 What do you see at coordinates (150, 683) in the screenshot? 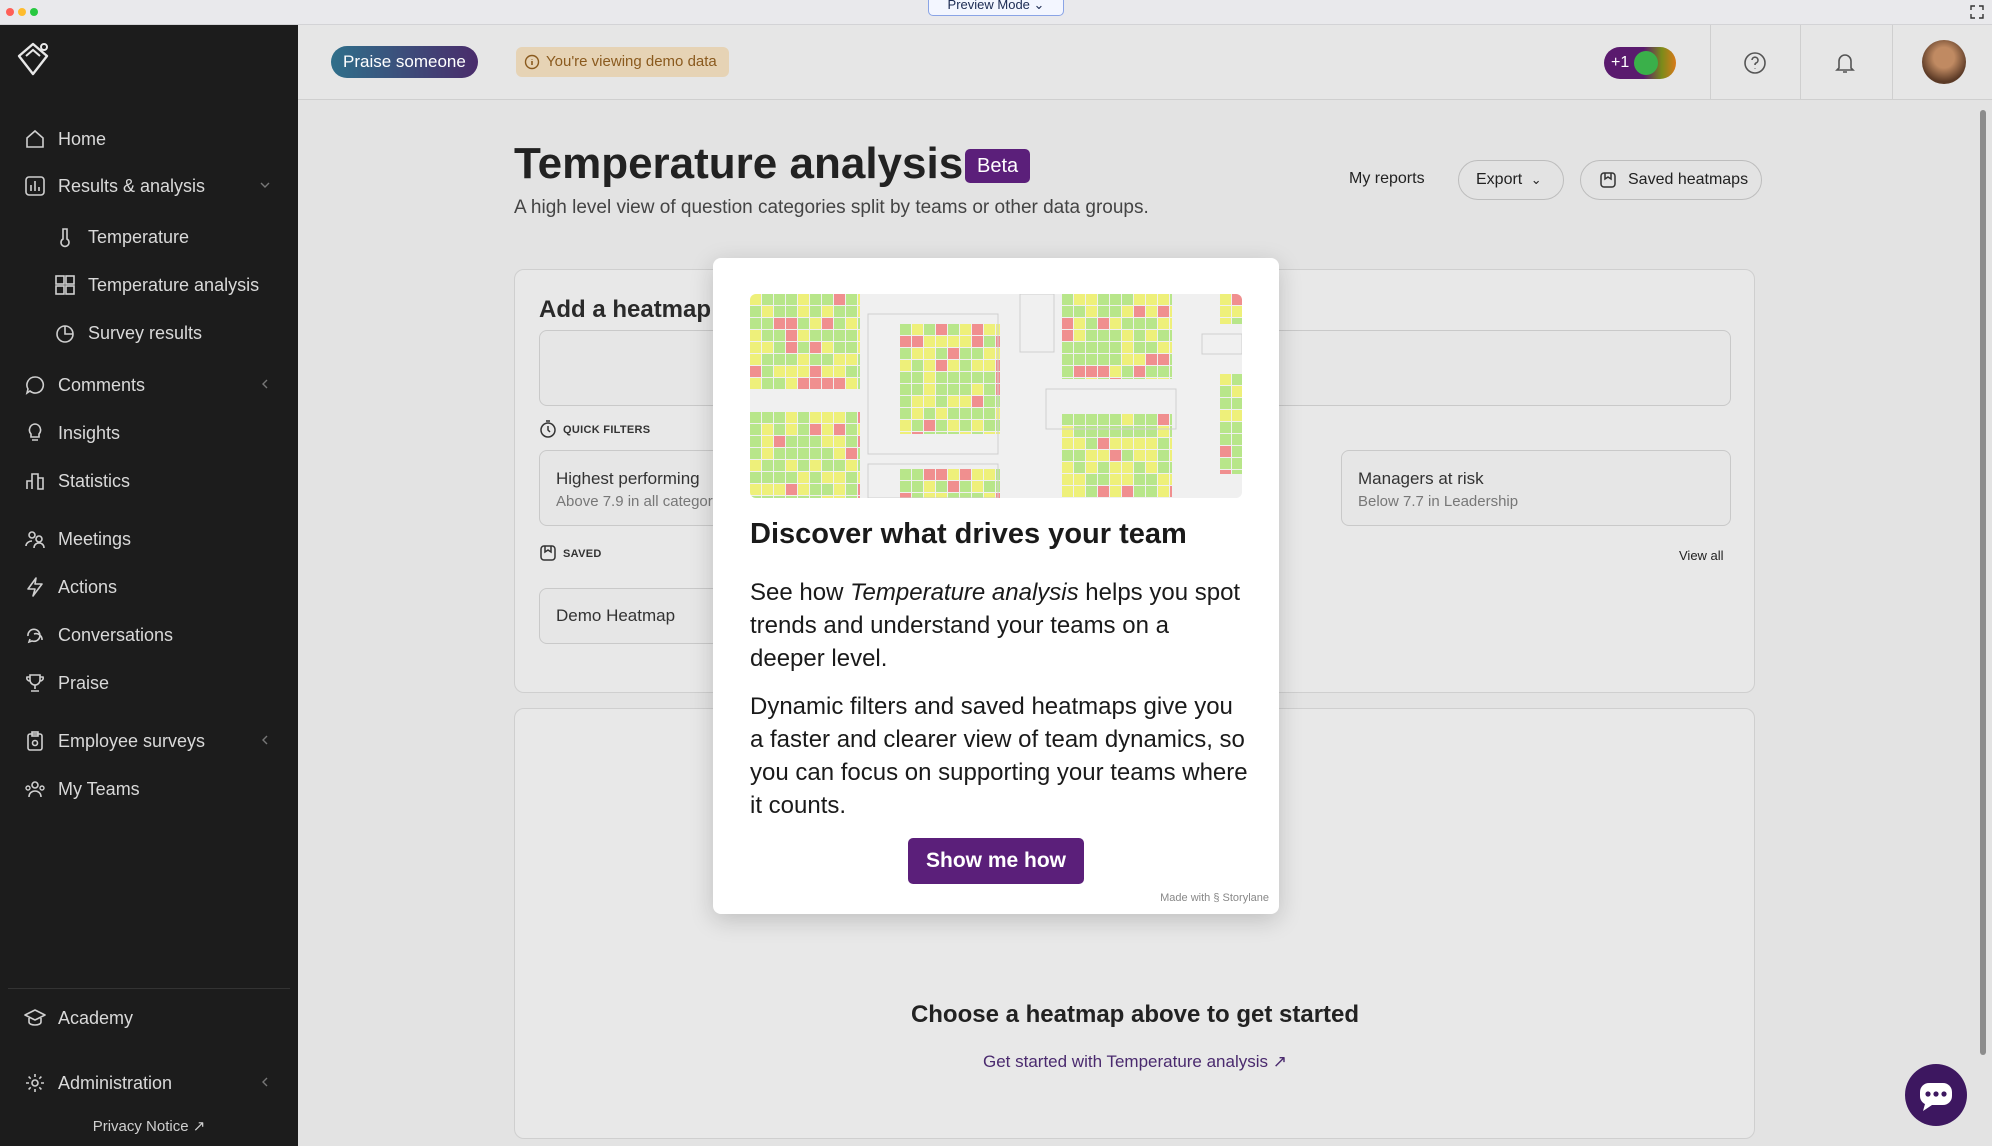
I see `sidebar-item-praise: Praise` at bounding box center [150, 683].